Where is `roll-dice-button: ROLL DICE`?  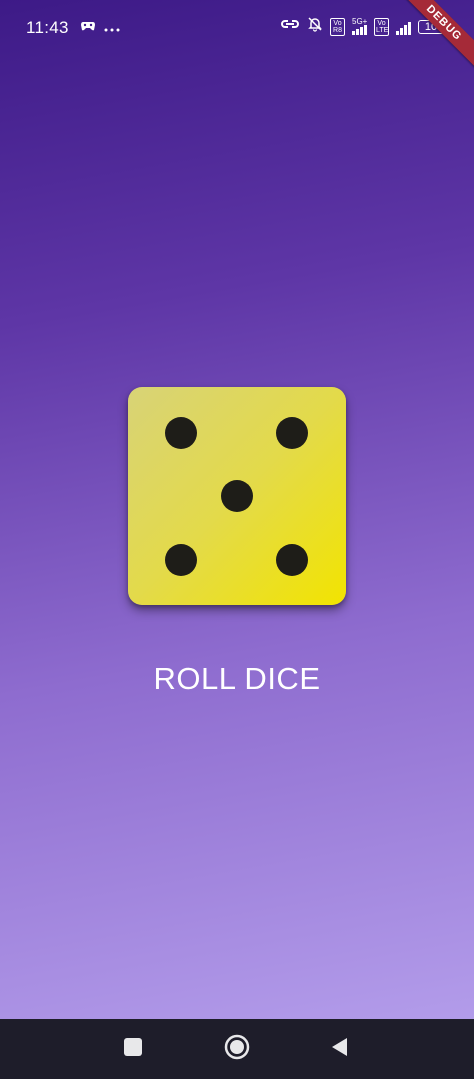 roll-dice-button: ROLL DICE is located at coordinates (237, 679).